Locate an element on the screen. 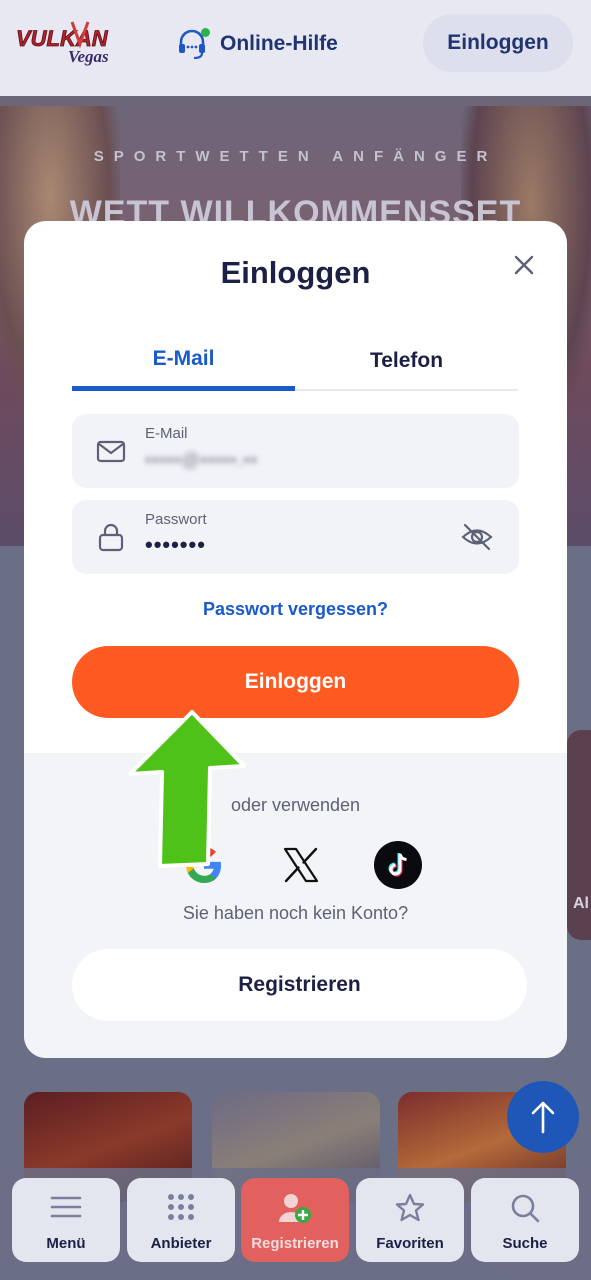  scroll-to-top-button is located at coordinates (543, 1117).